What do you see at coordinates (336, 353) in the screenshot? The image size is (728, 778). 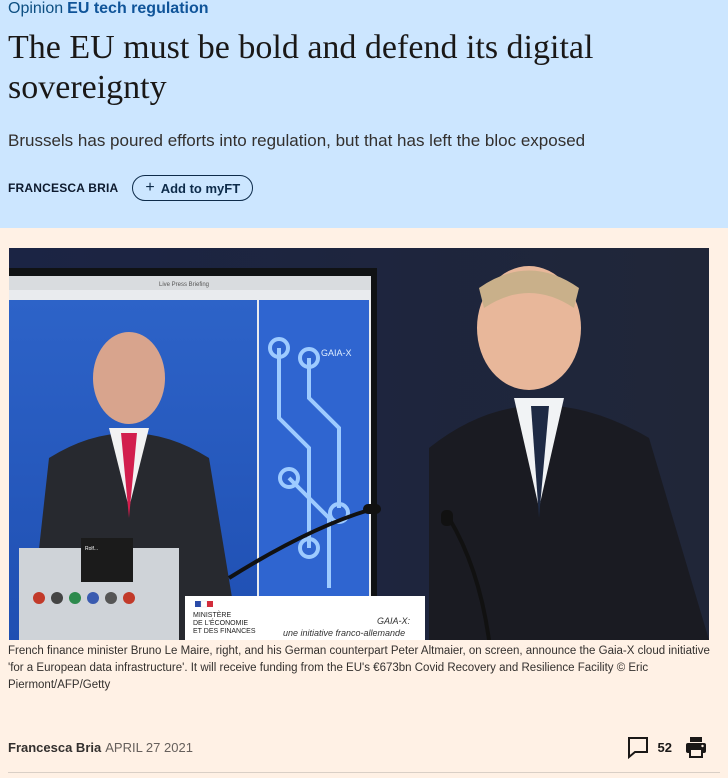 I see `screen-logo: GAIA-X` at bounding box center [336, 353].